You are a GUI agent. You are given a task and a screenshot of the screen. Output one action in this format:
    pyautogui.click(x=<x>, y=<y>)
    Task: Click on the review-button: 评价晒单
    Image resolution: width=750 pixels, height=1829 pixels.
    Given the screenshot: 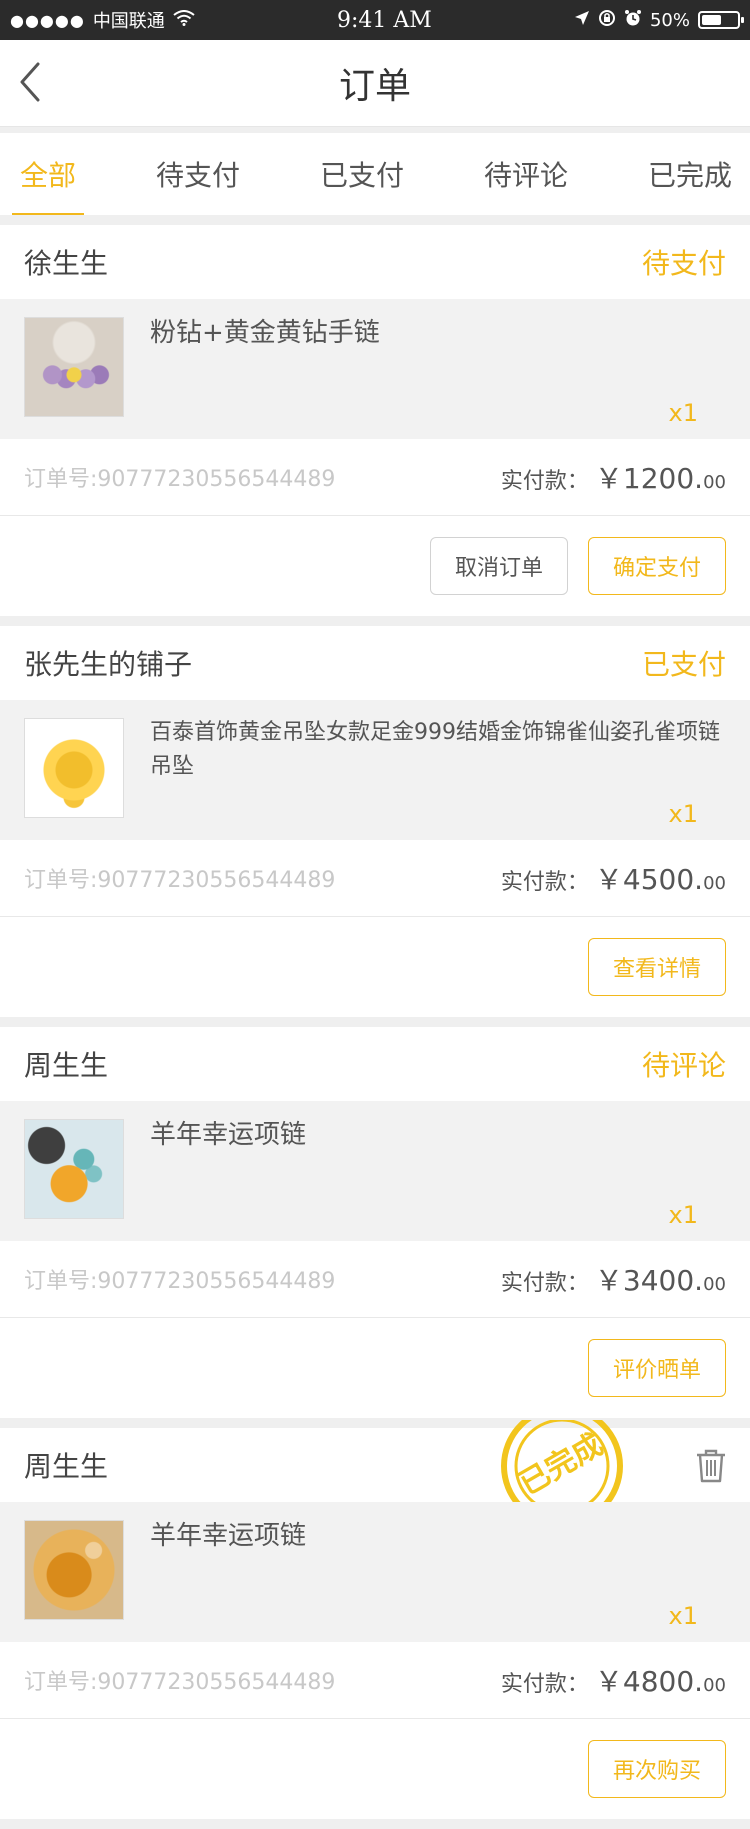 What is the action you would take?
    pyautogui.click(x=657, y=1368)
    